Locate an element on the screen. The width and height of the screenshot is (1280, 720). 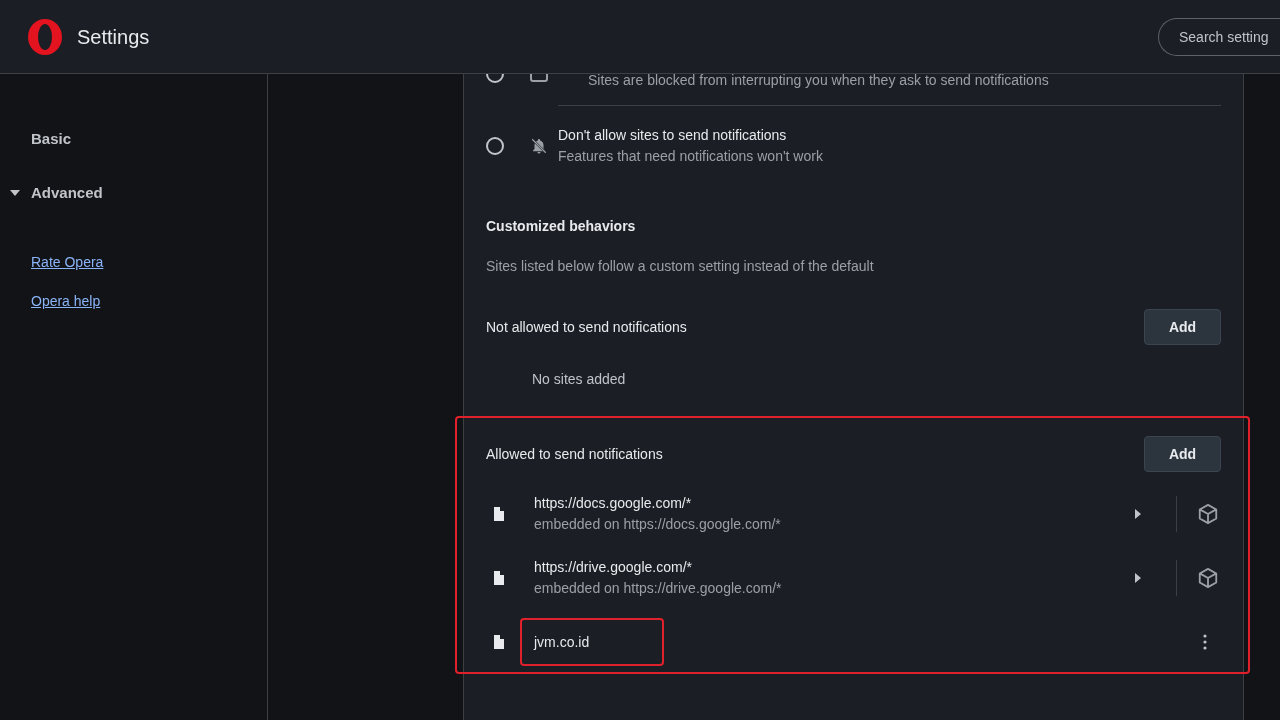
caret-icon is located at coordinates (15, 193).